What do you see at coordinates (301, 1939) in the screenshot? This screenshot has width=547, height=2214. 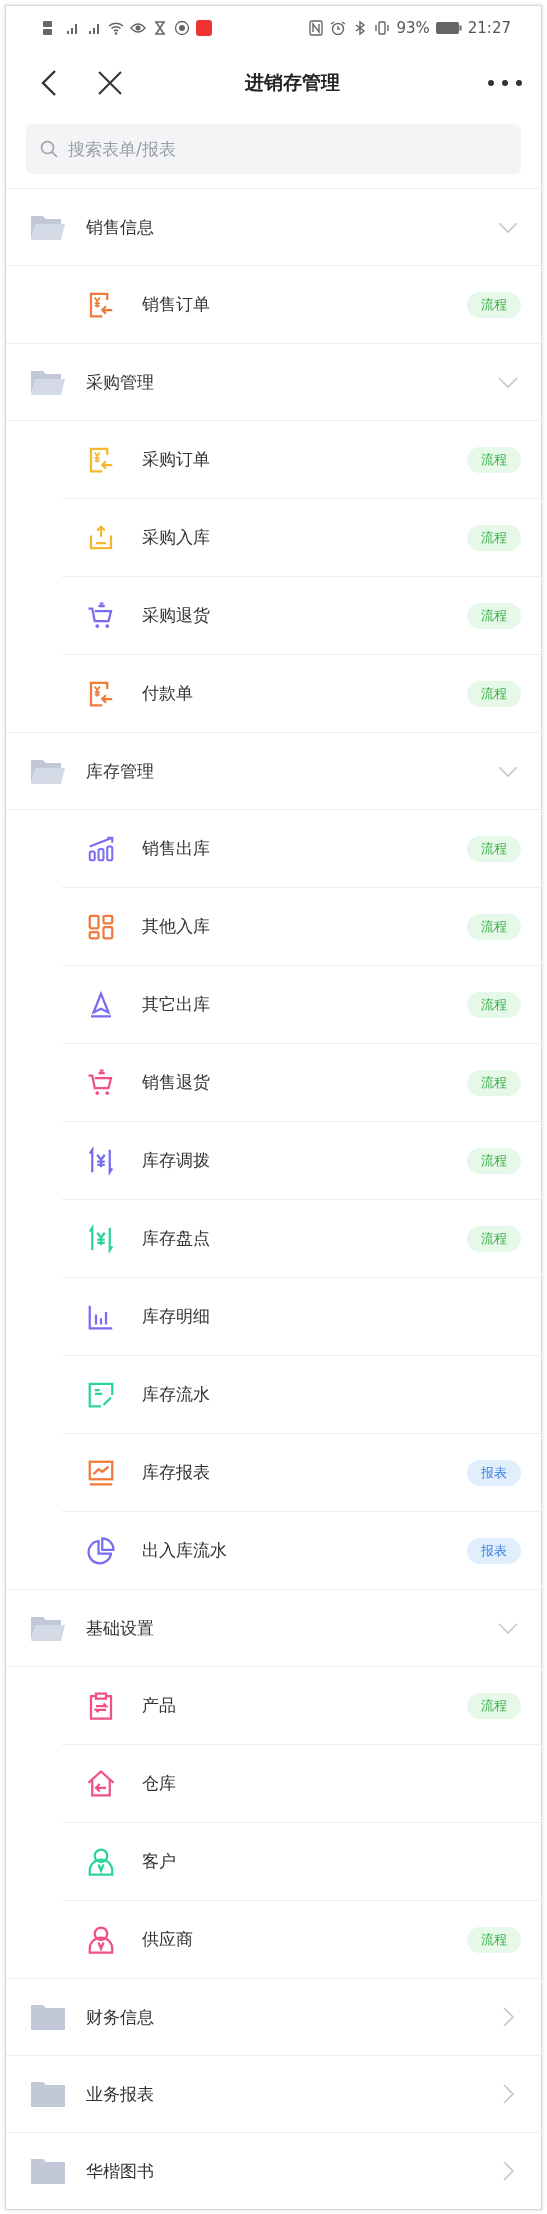 I see `form-list-item: 供应商 流程` at bounding box center [301, 1939].